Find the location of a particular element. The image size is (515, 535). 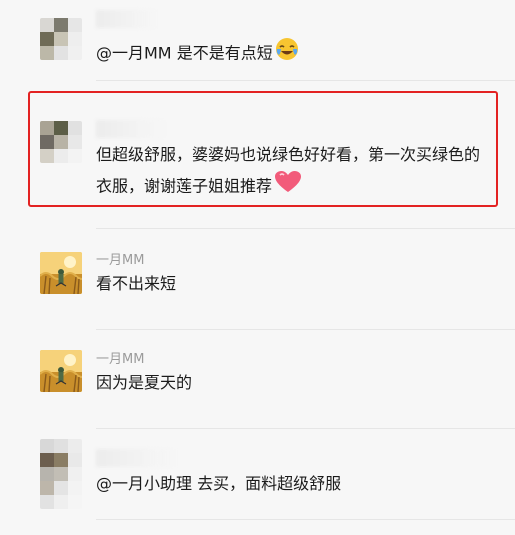

comment-text: 看不出来短 is located at coordinates (136, 283).